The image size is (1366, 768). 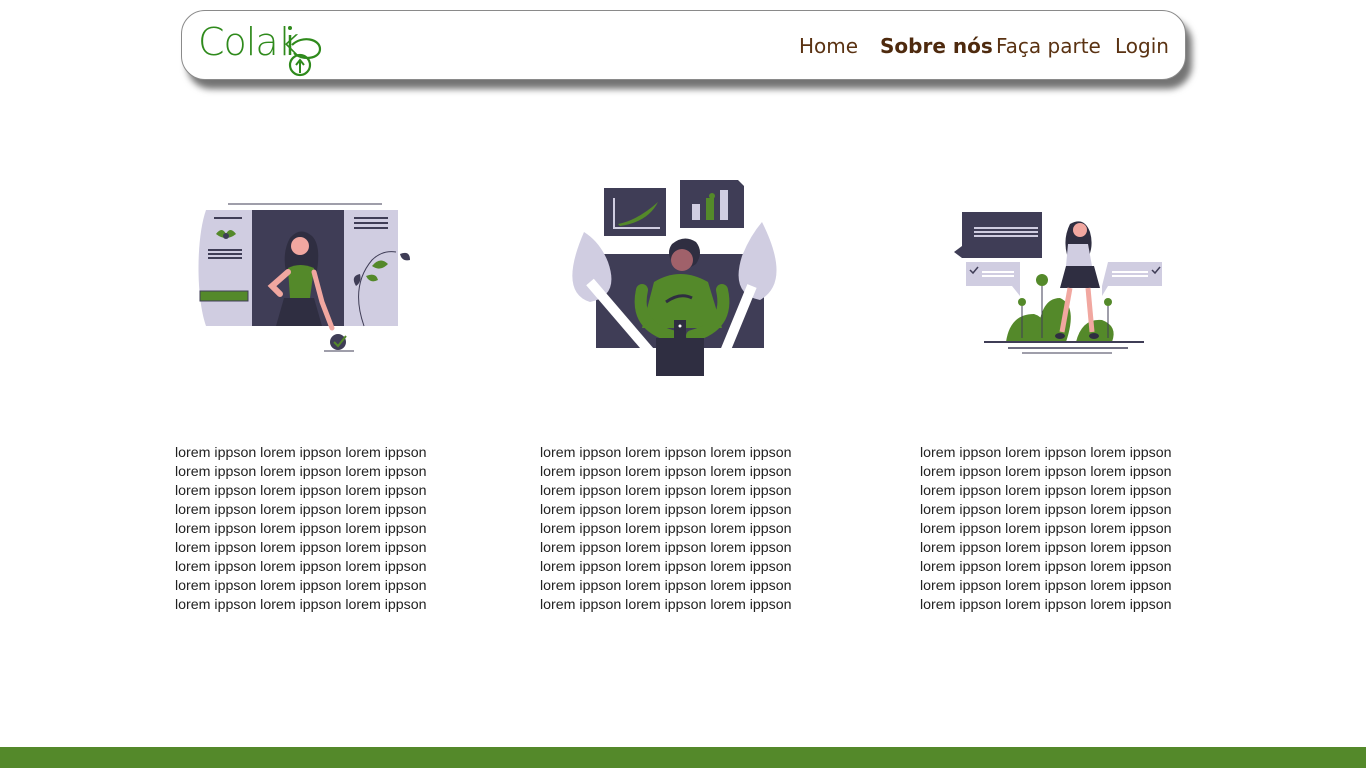 What do you see at coordinates (248, 42) in the screenshot?
I see `svg-text: Colak` at bounding box center [248, 42].